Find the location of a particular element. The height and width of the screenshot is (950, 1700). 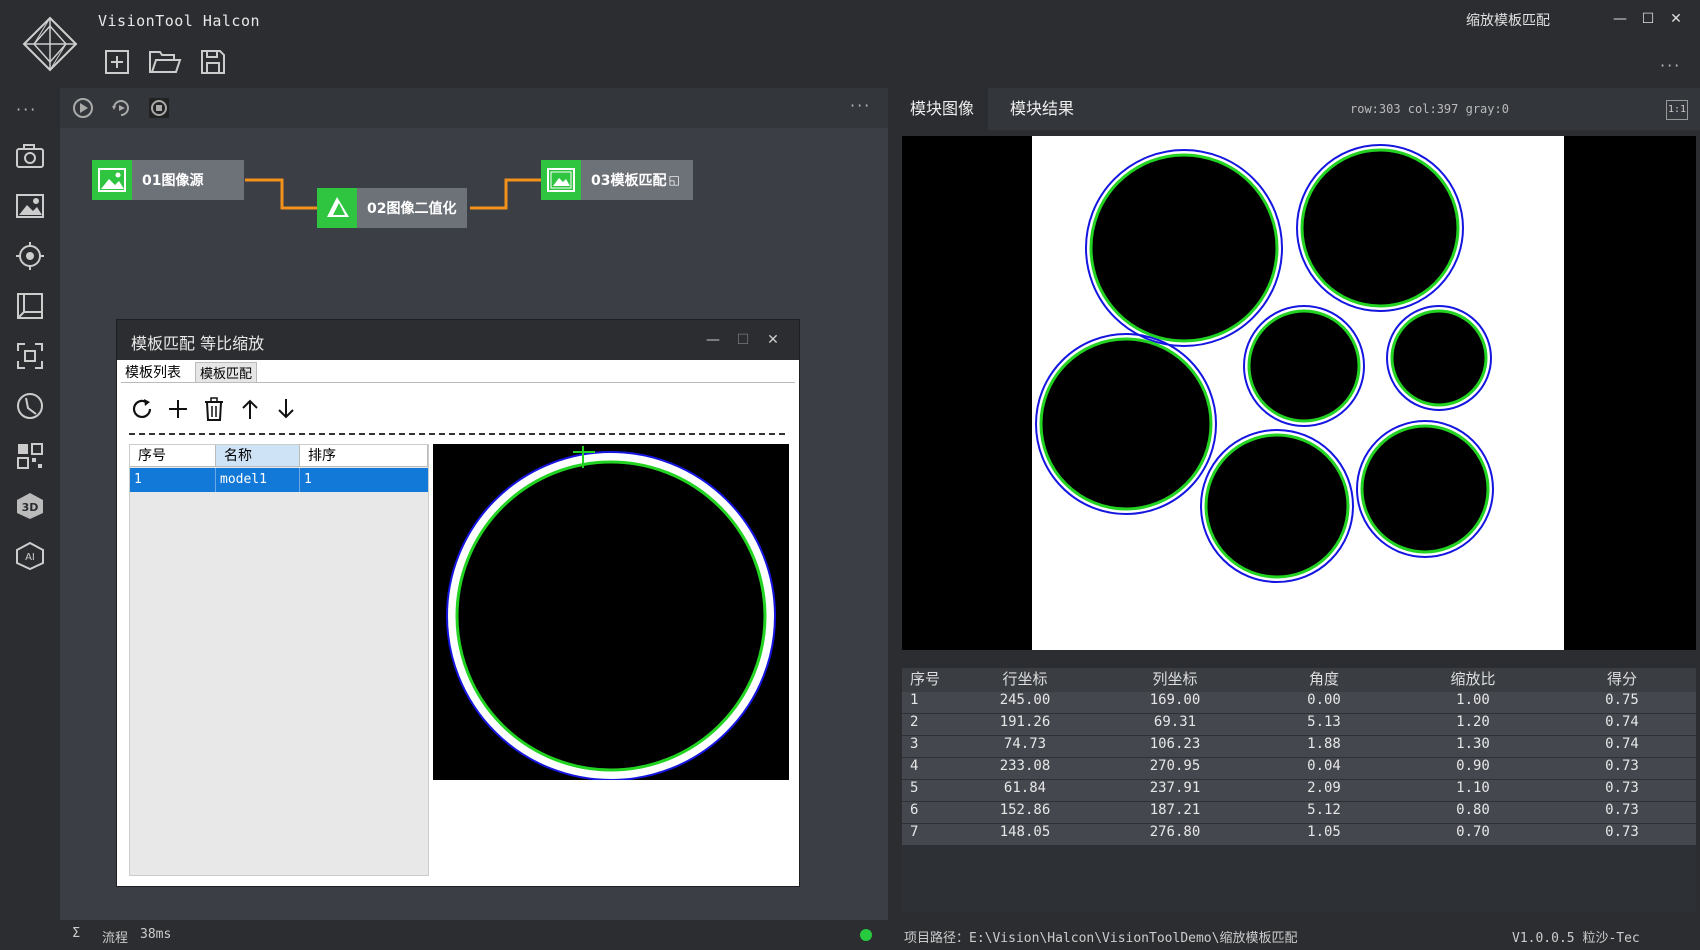

cell-col: 276.80 is located at coordinates (1175, 832).